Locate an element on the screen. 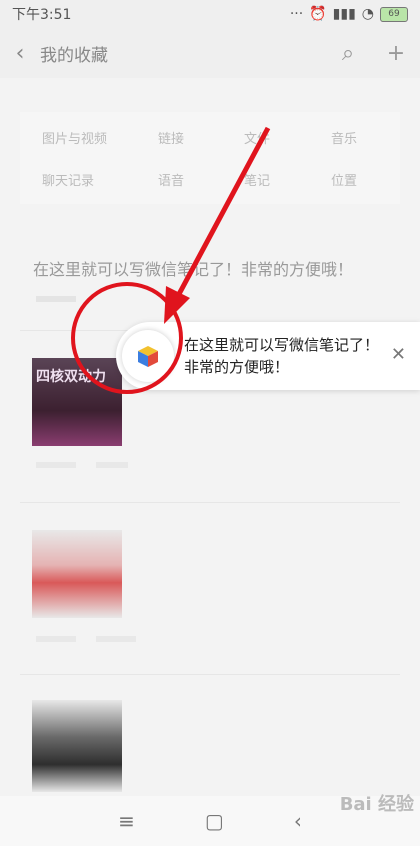 Image resolution: width=420 pixels, height=846 pixels. category-links: 链接 is located at coordinates (171, 137).